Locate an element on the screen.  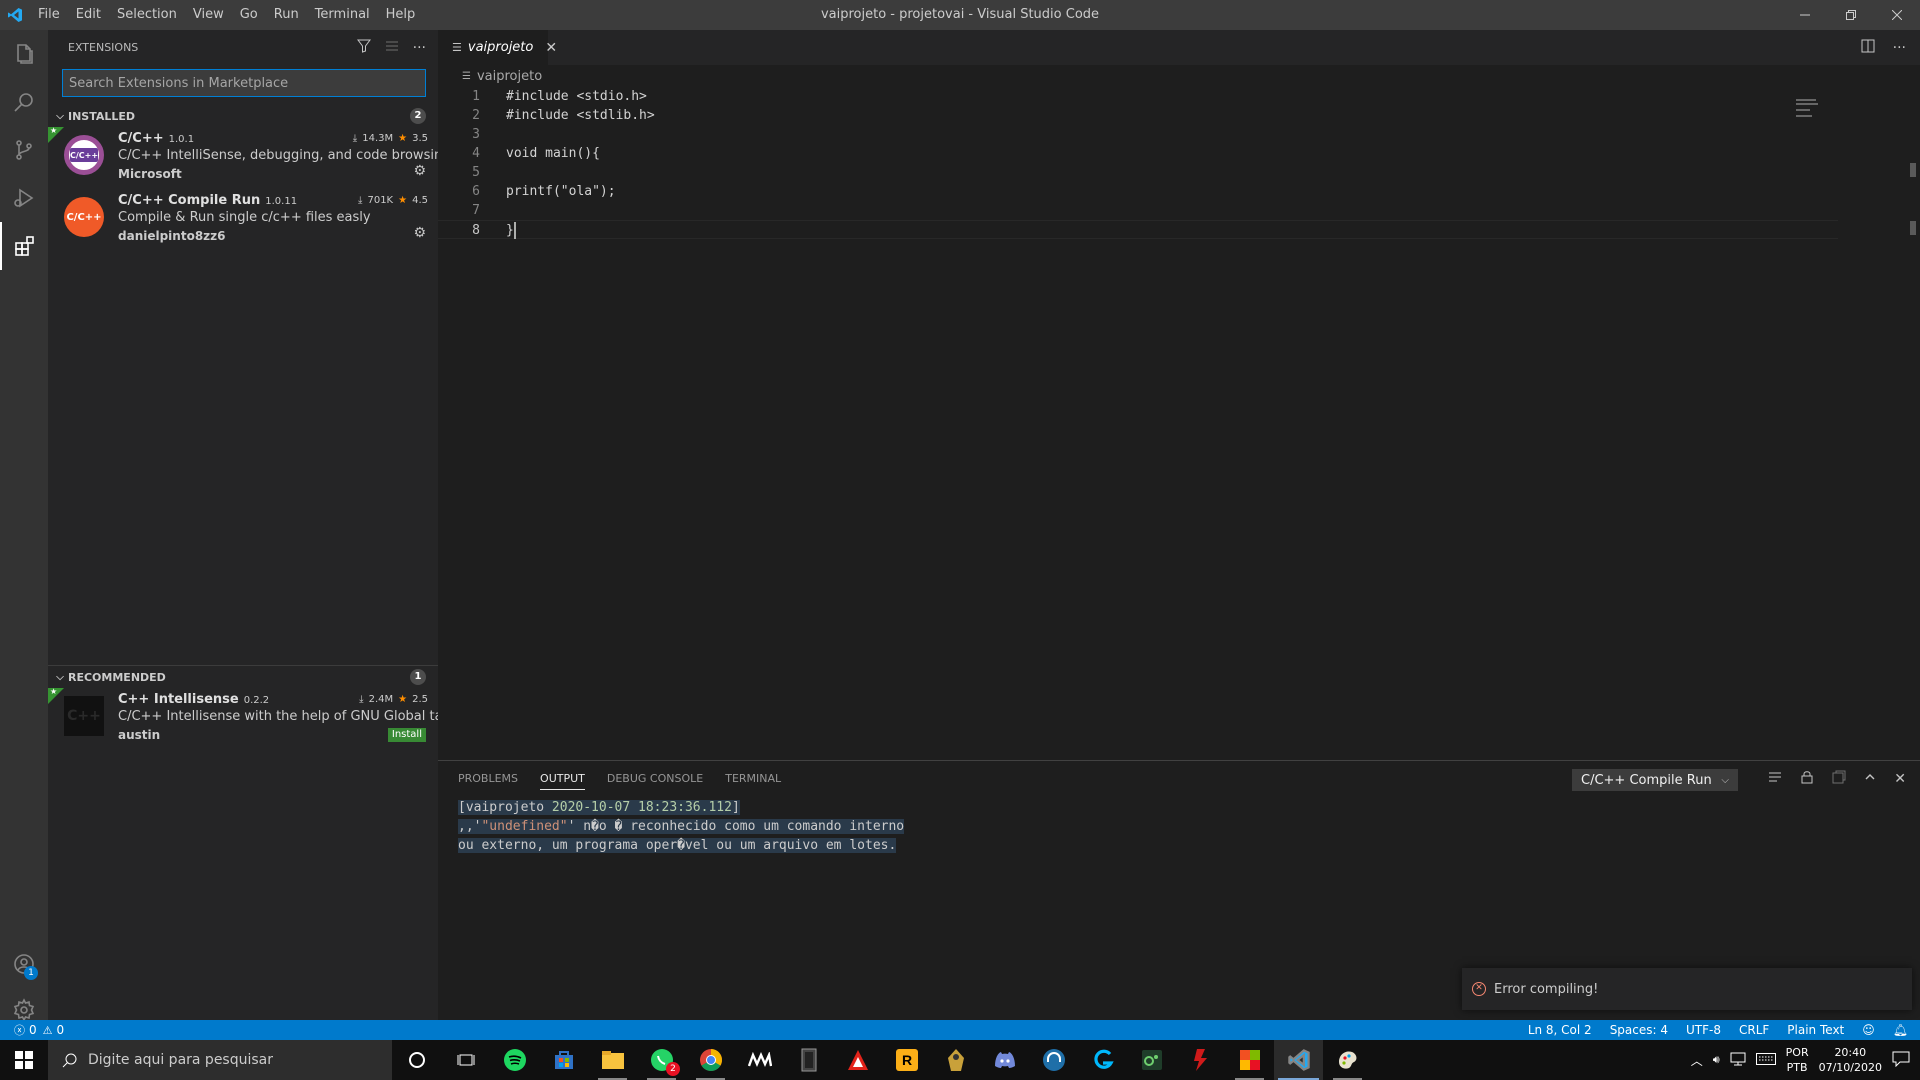
maximize-panel-icon is located at coordinates (1870, 779).